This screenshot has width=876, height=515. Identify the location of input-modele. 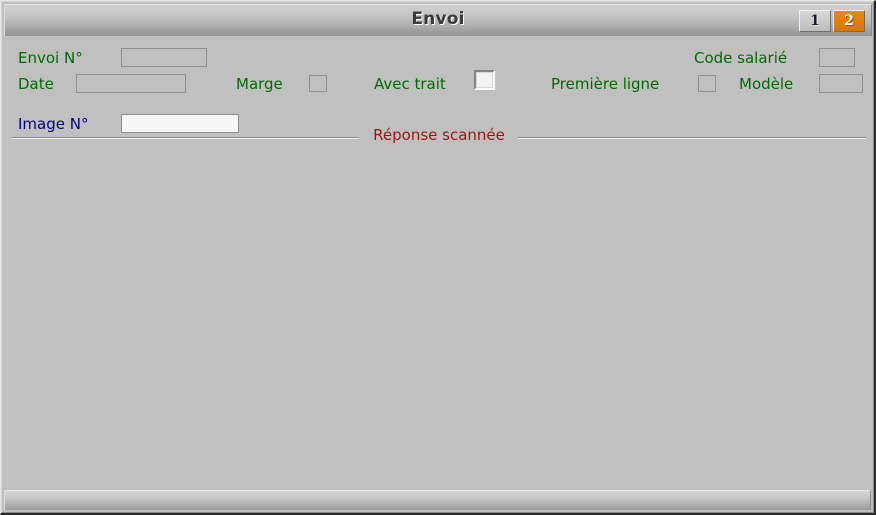
(841, 83).